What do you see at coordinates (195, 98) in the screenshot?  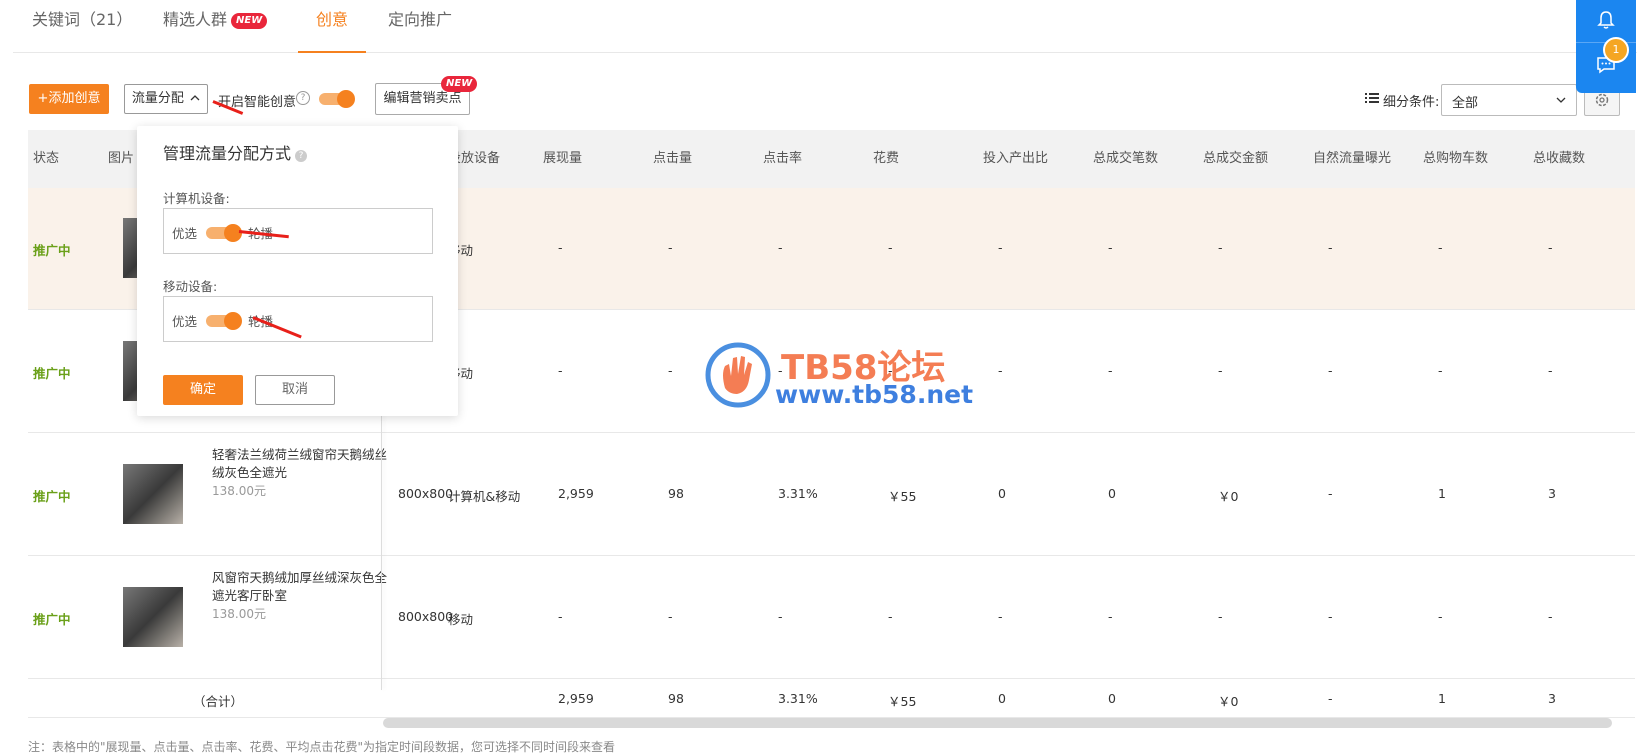 I see `chevron-up-icon` at bounding box center [195, 98].